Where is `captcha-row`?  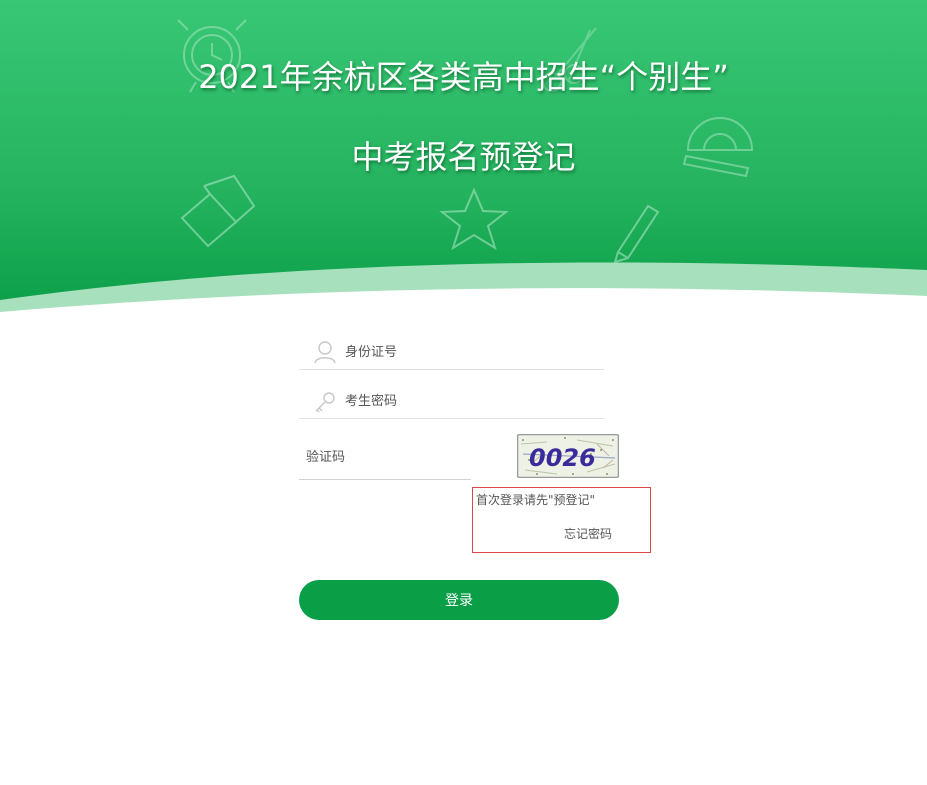
captcha-row is located at coordinates (385, 458).